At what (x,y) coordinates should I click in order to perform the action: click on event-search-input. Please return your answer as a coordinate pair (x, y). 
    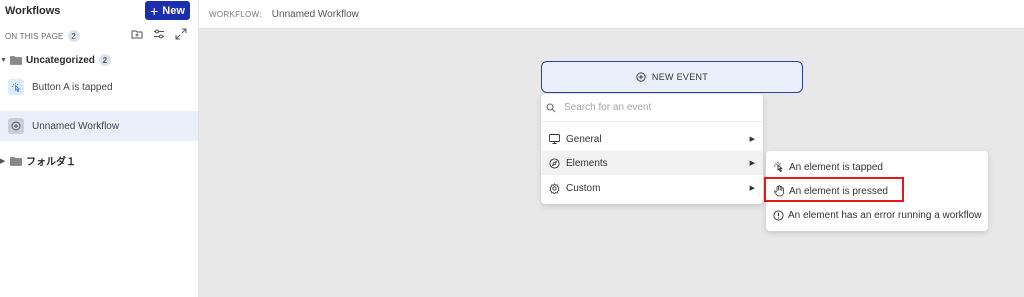
    Looking at the image, I should click on (654, 107).